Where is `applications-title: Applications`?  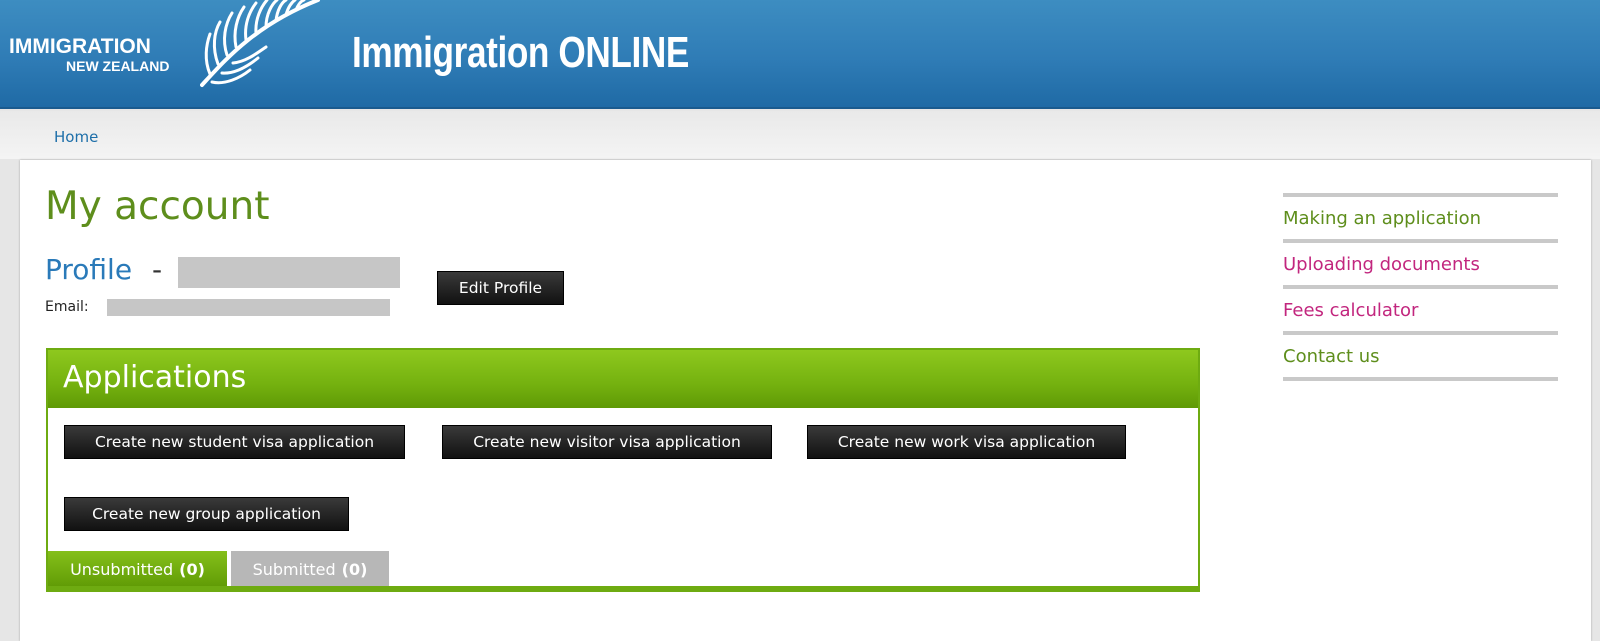 applications-title: Applications is located at coordinates (155, 377).